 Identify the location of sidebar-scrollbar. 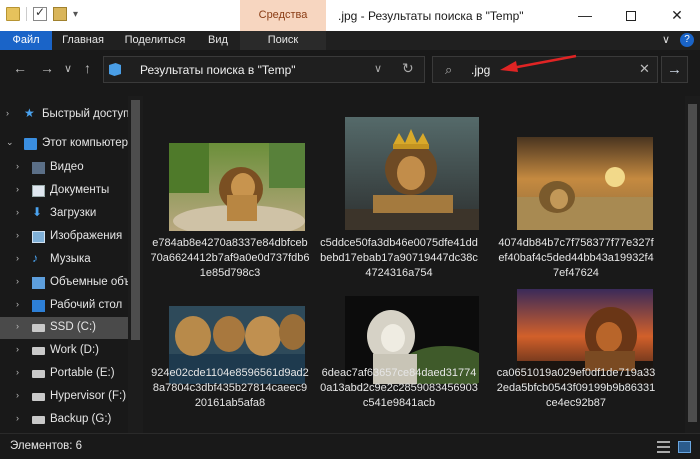
(135, 264).